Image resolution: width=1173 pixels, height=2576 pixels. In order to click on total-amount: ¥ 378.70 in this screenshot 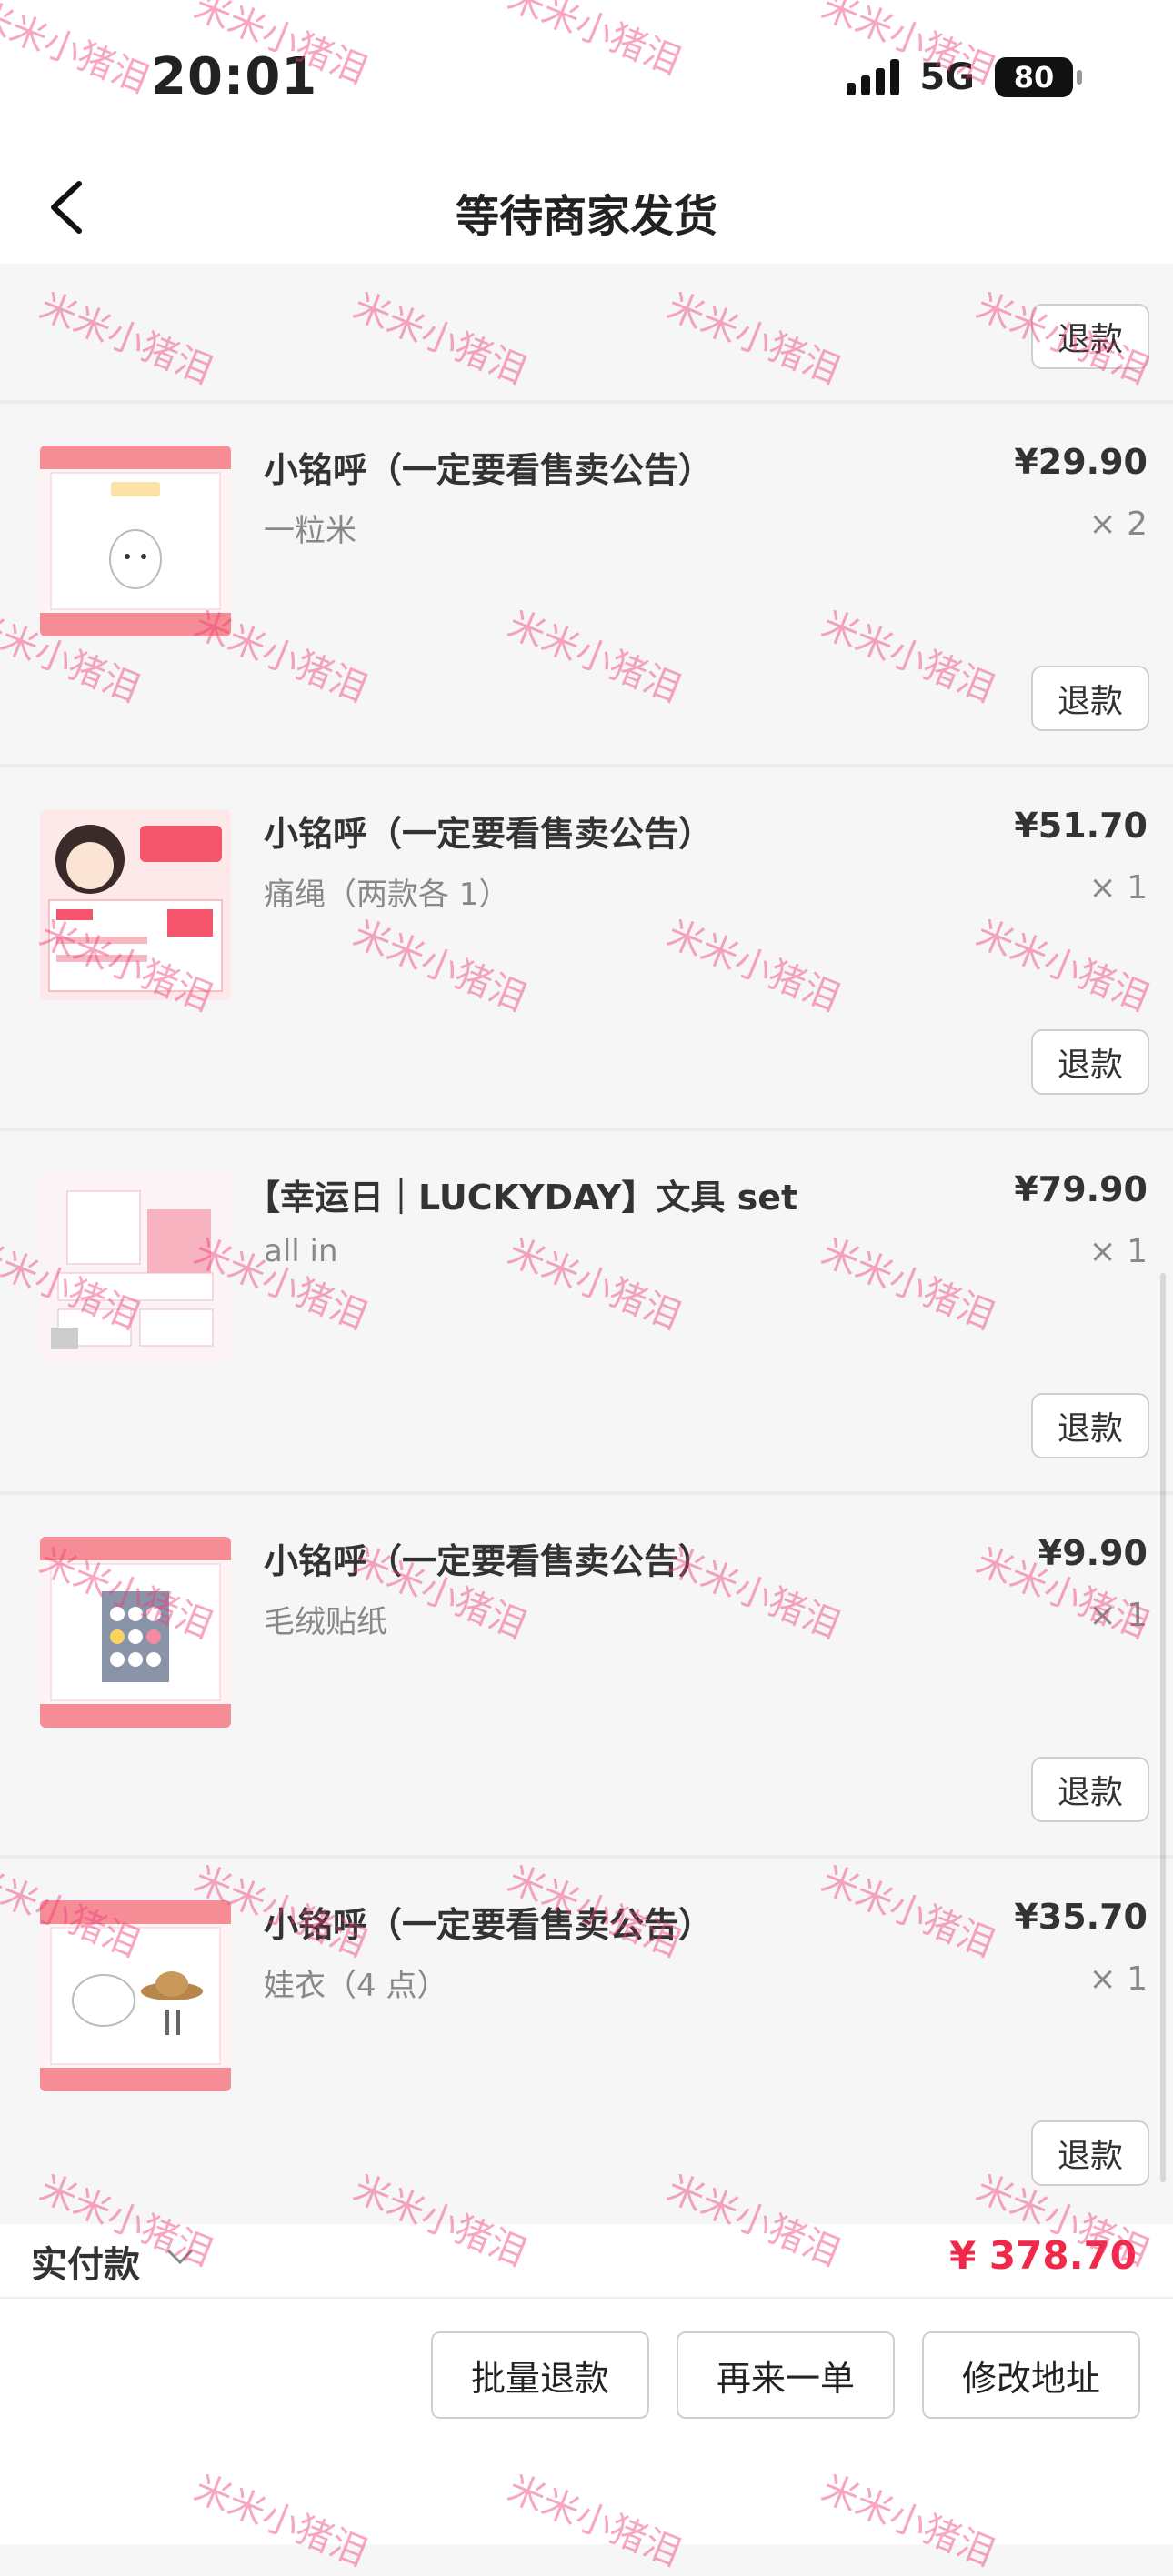, I will do `click(1043, 2255)`.